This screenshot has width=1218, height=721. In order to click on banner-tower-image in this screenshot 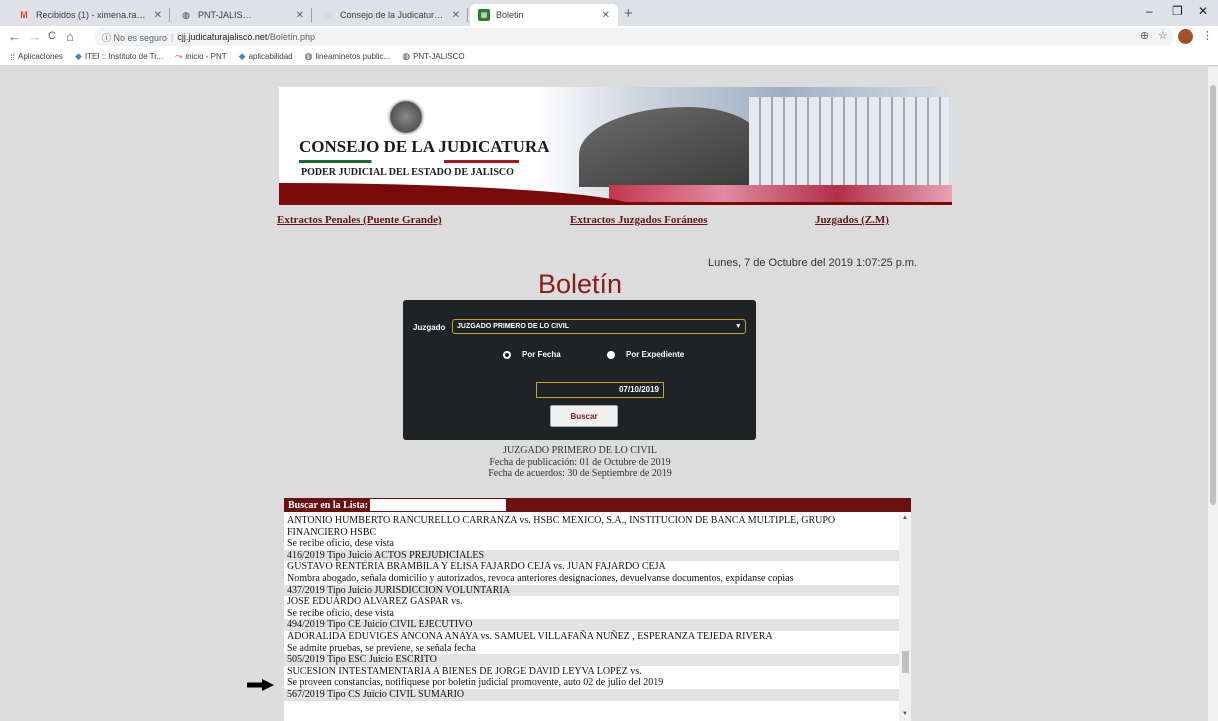, I will do `click(849, 144)`.